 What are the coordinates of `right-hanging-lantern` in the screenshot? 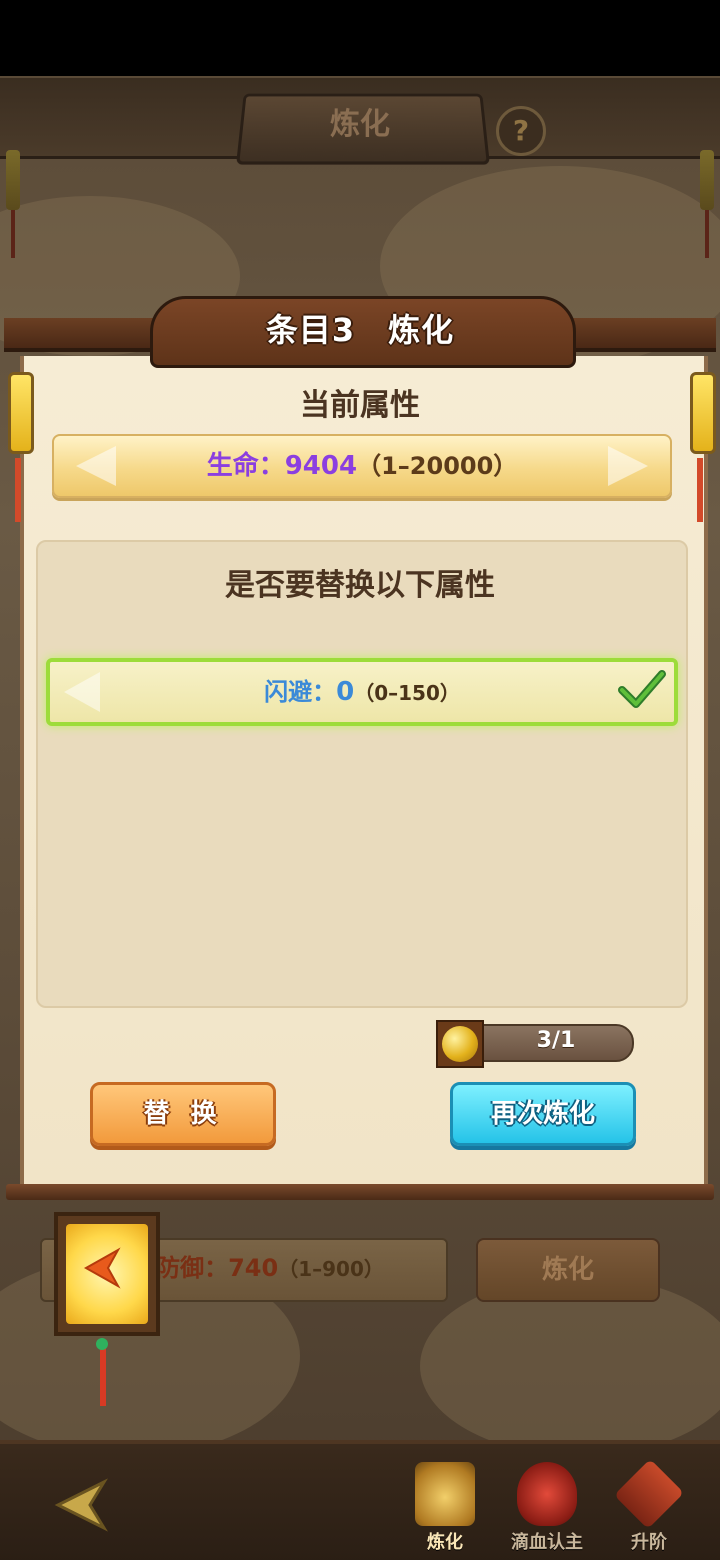 It's located at (707, 204).